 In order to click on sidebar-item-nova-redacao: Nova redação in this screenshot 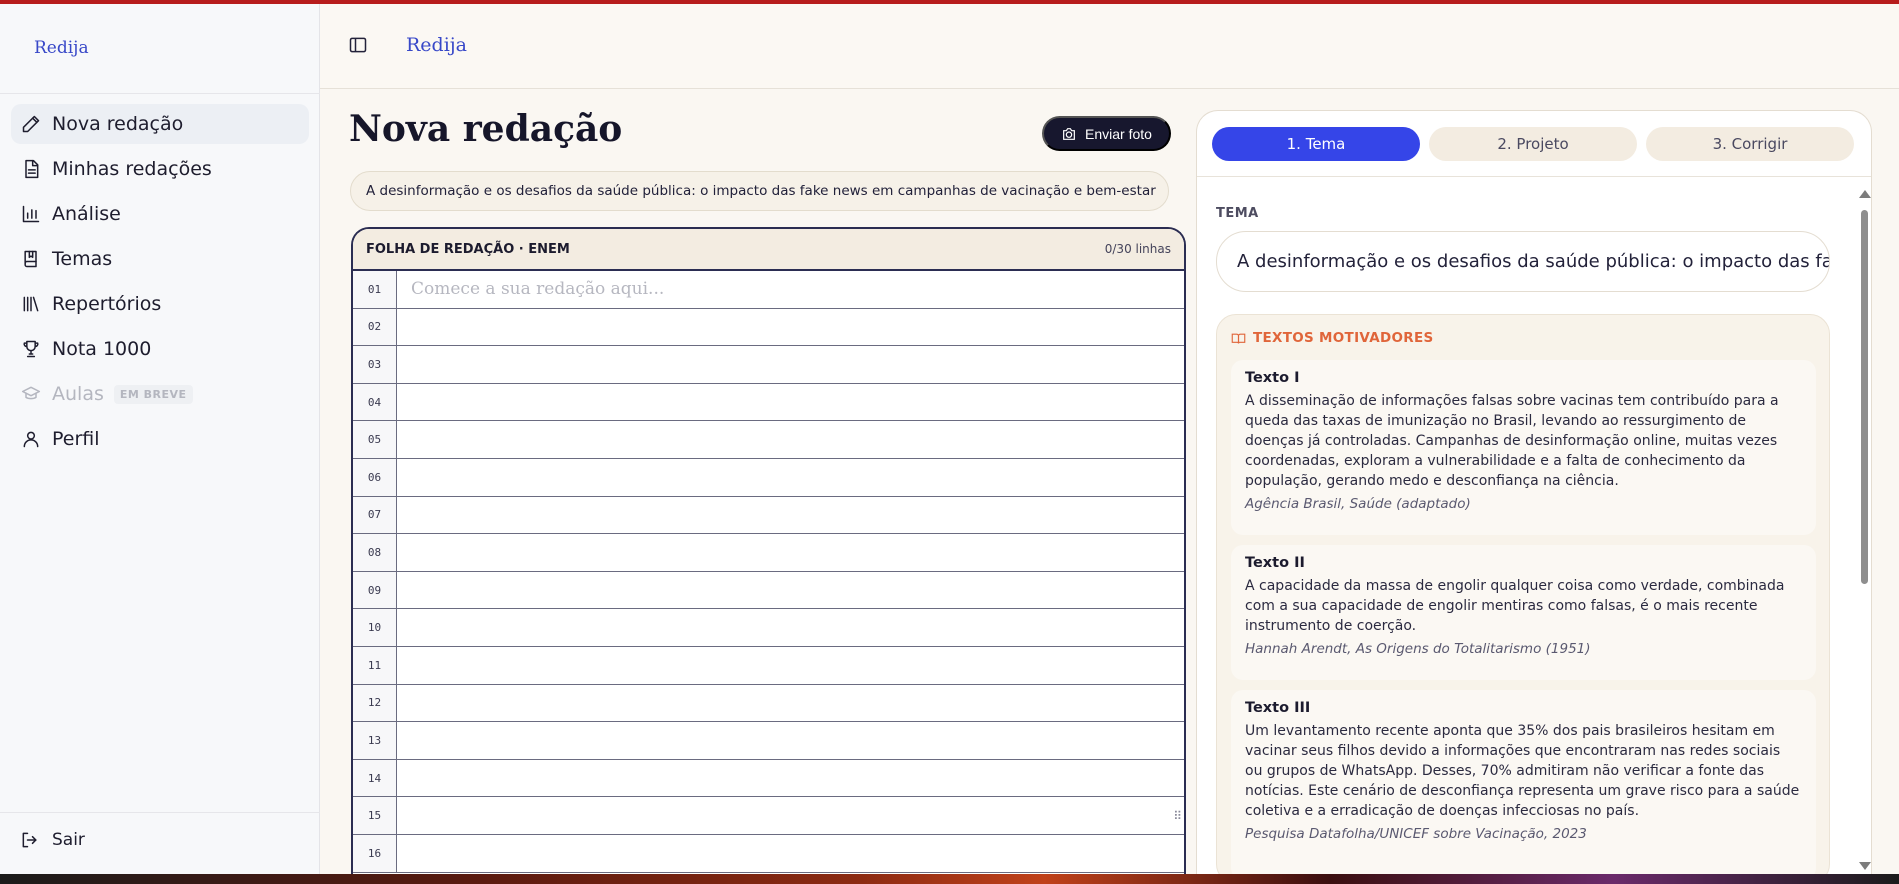, I will do `click(160, 124)`.